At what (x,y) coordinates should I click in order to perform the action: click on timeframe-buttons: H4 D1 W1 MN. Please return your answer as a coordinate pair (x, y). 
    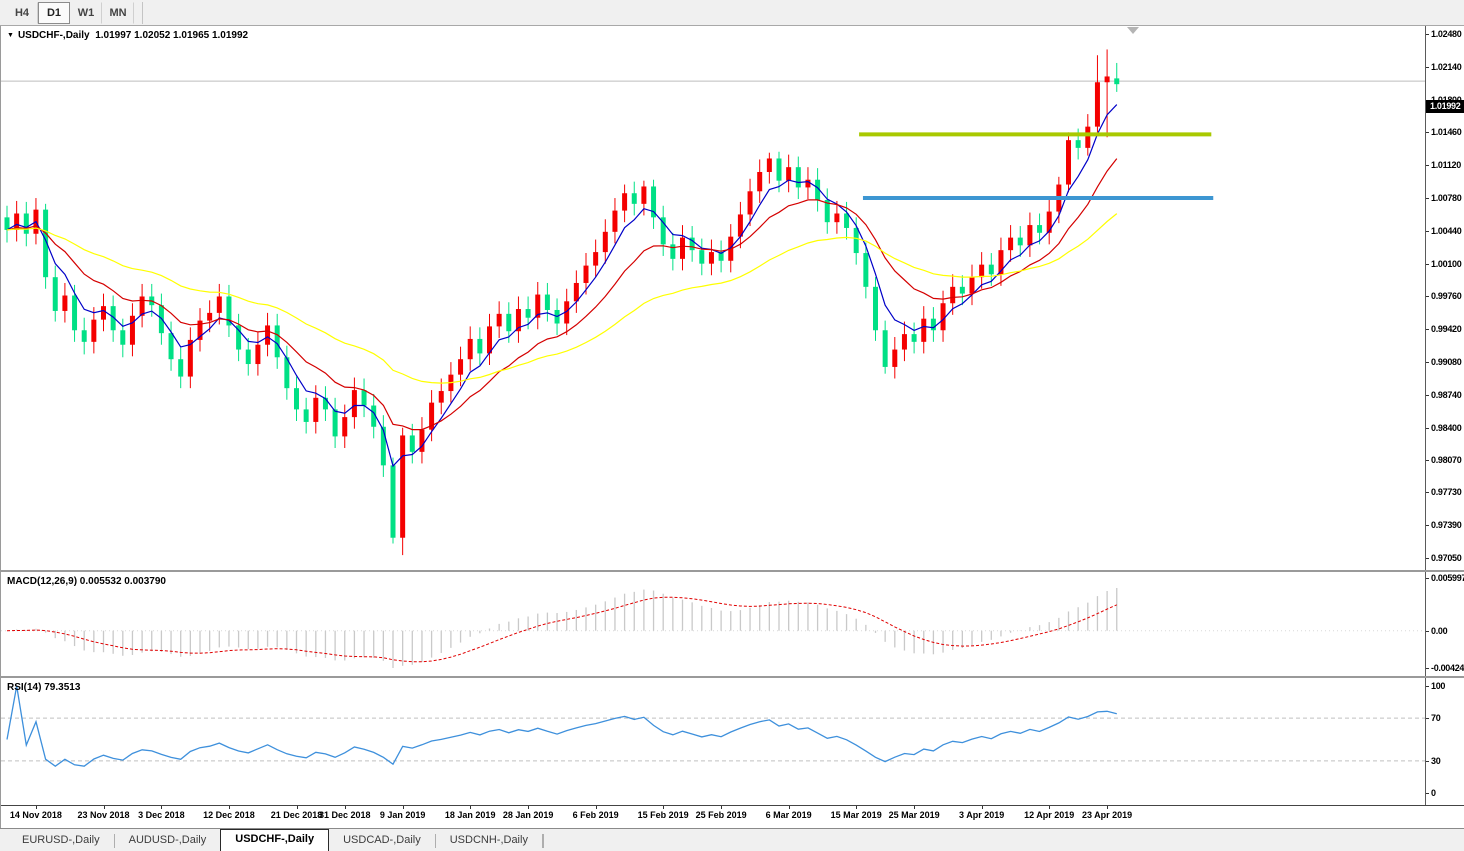
    Looking at the image, I should click on (70, 12).